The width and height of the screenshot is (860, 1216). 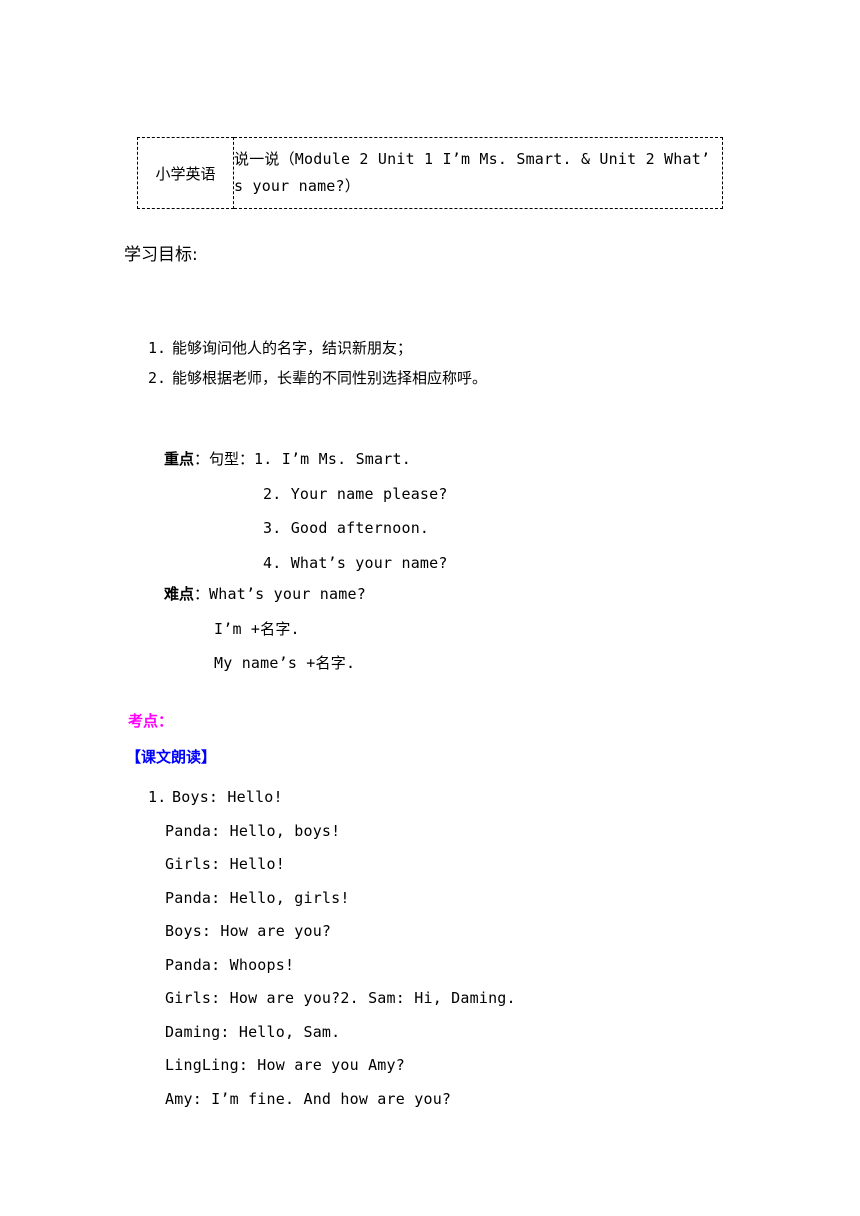 What do you see at coordinates (285, 663) in the screenshot?
I see `hard-point-item: My name’s +名字.` at bounding box center [285, 663].